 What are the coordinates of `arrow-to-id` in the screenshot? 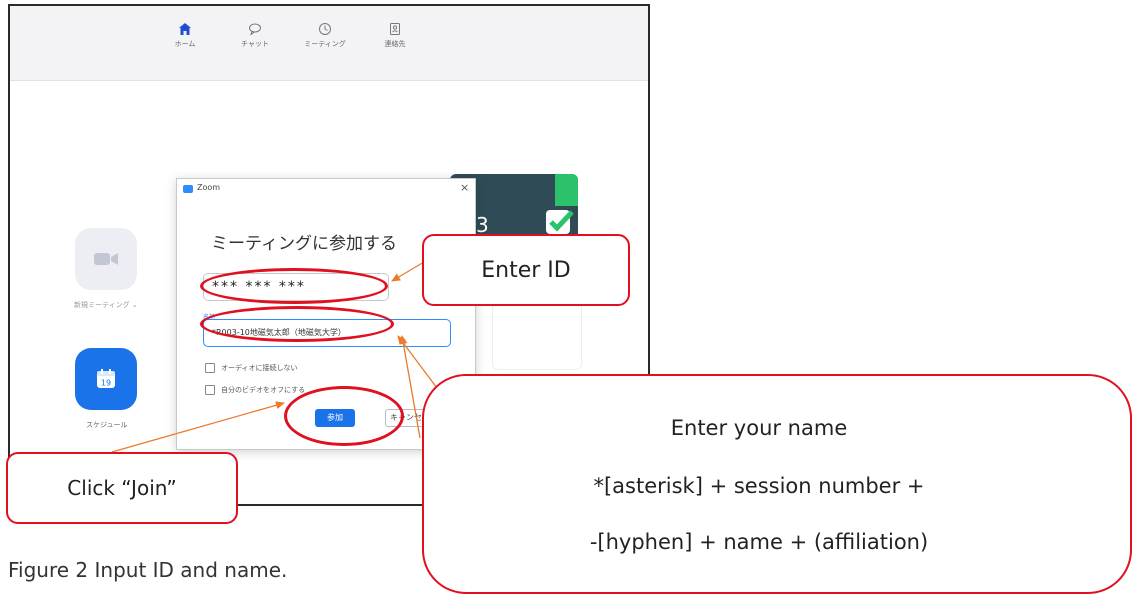 It's located at (408, 271).